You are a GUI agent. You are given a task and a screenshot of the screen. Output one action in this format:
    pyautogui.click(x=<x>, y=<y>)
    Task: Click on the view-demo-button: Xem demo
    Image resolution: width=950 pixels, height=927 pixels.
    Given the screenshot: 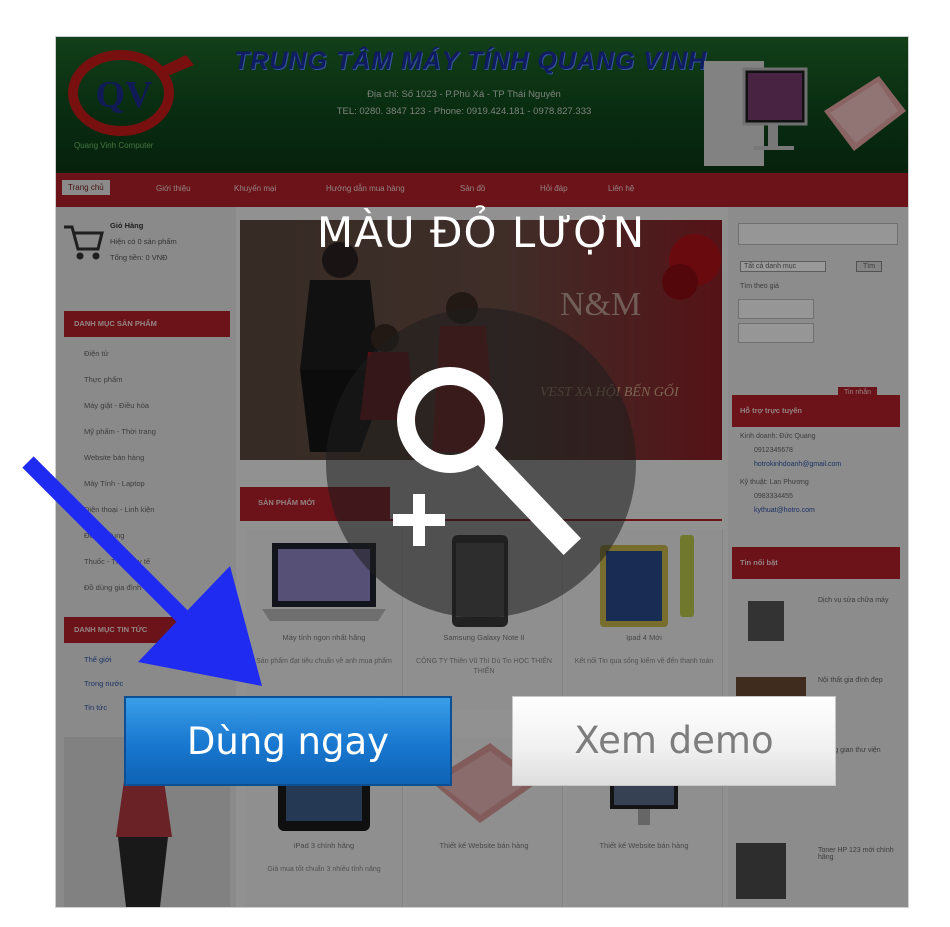 What is the action you would take?
    pyautogui.click(x=674, y=741)
    